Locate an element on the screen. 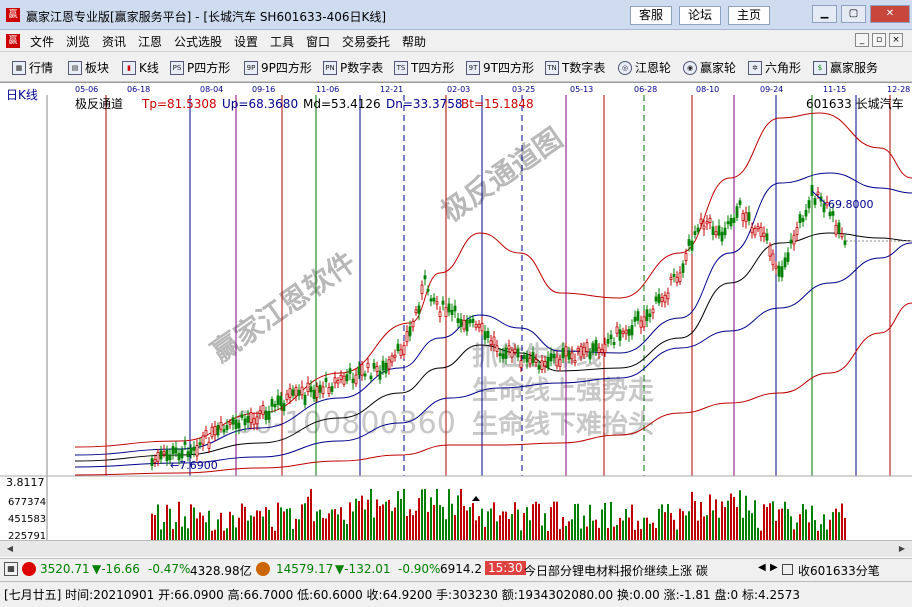  toolbar-t-number-button: TN T数字表 is located at coordinates (575, 67).